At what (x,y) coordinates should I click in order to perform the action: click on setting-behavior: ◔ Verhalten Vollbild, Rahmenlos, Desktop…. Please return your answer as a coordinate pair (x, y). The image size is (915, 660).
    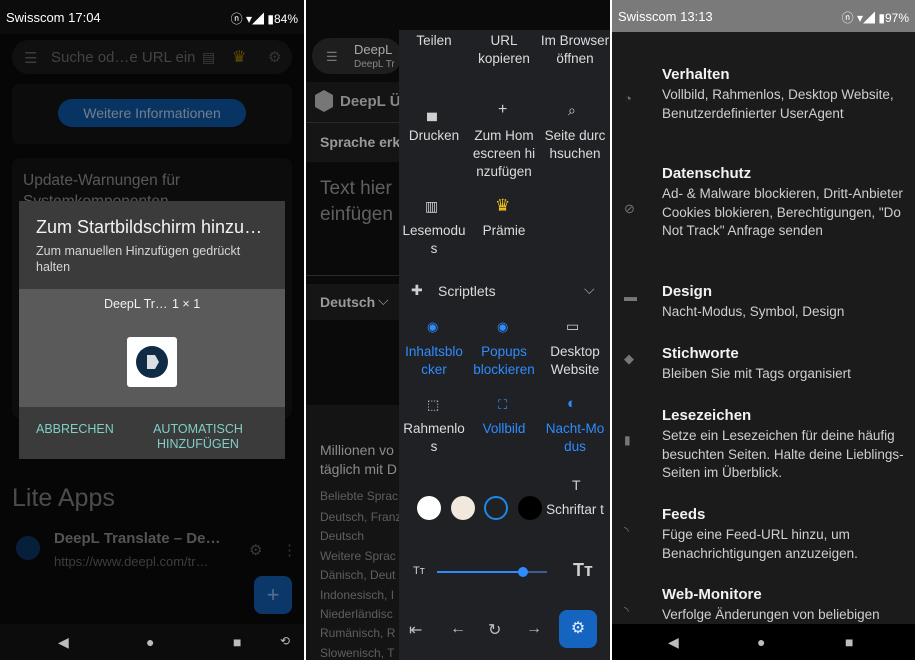
    Looking at the image, I should click on (763, 106).